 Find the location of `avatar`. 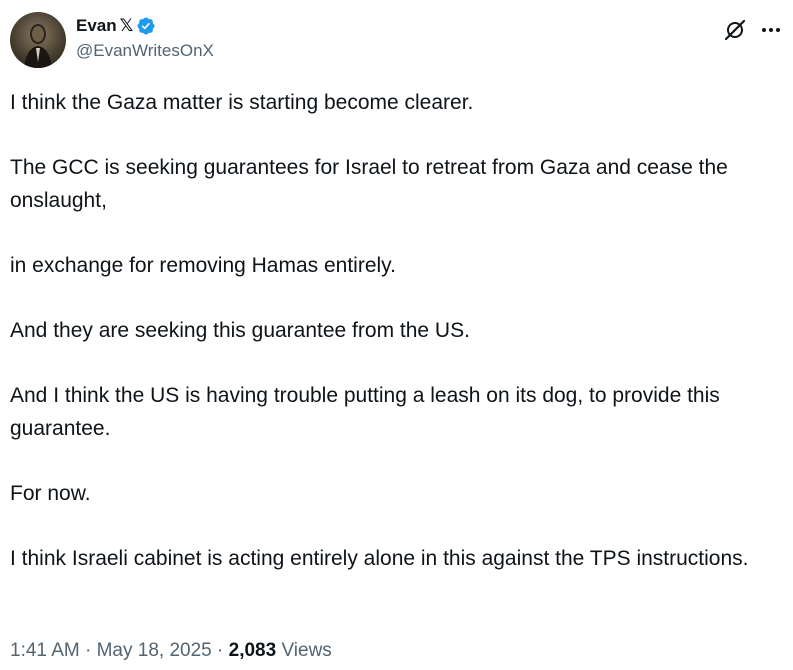

avatar is located at coordinates (38, 40).